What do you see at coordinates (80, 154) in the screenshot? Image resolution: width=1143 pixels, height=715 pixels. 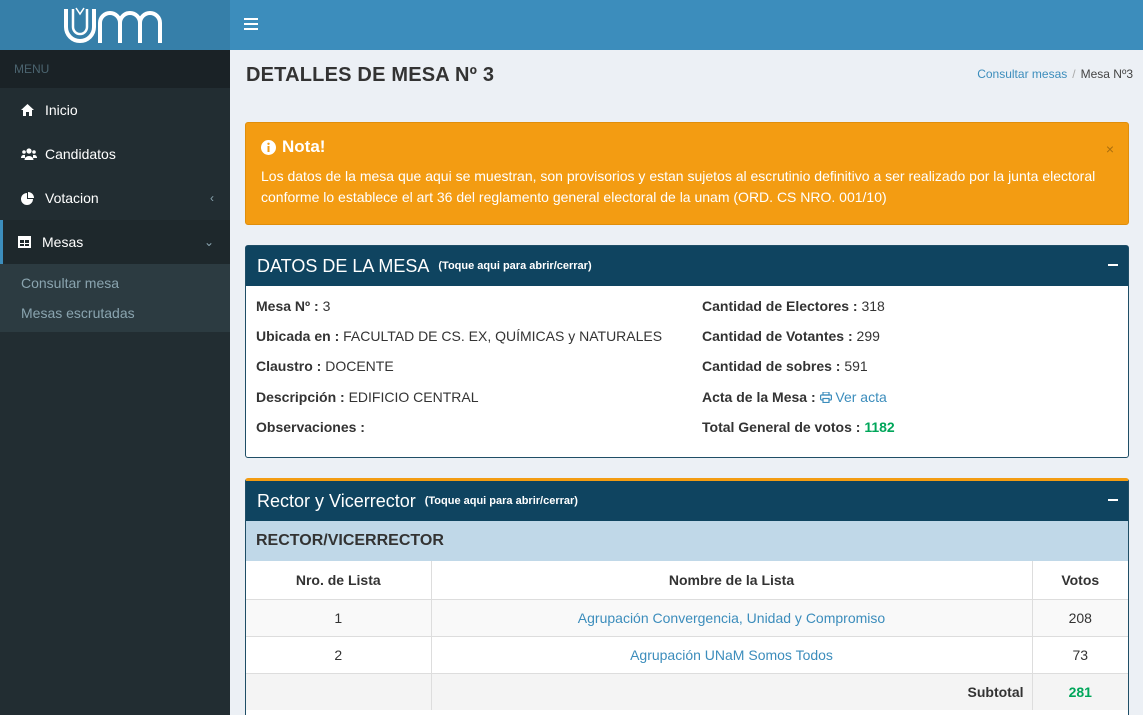 I see `sidebar-item-label: Candidatos` at bounding box center [80, 154].